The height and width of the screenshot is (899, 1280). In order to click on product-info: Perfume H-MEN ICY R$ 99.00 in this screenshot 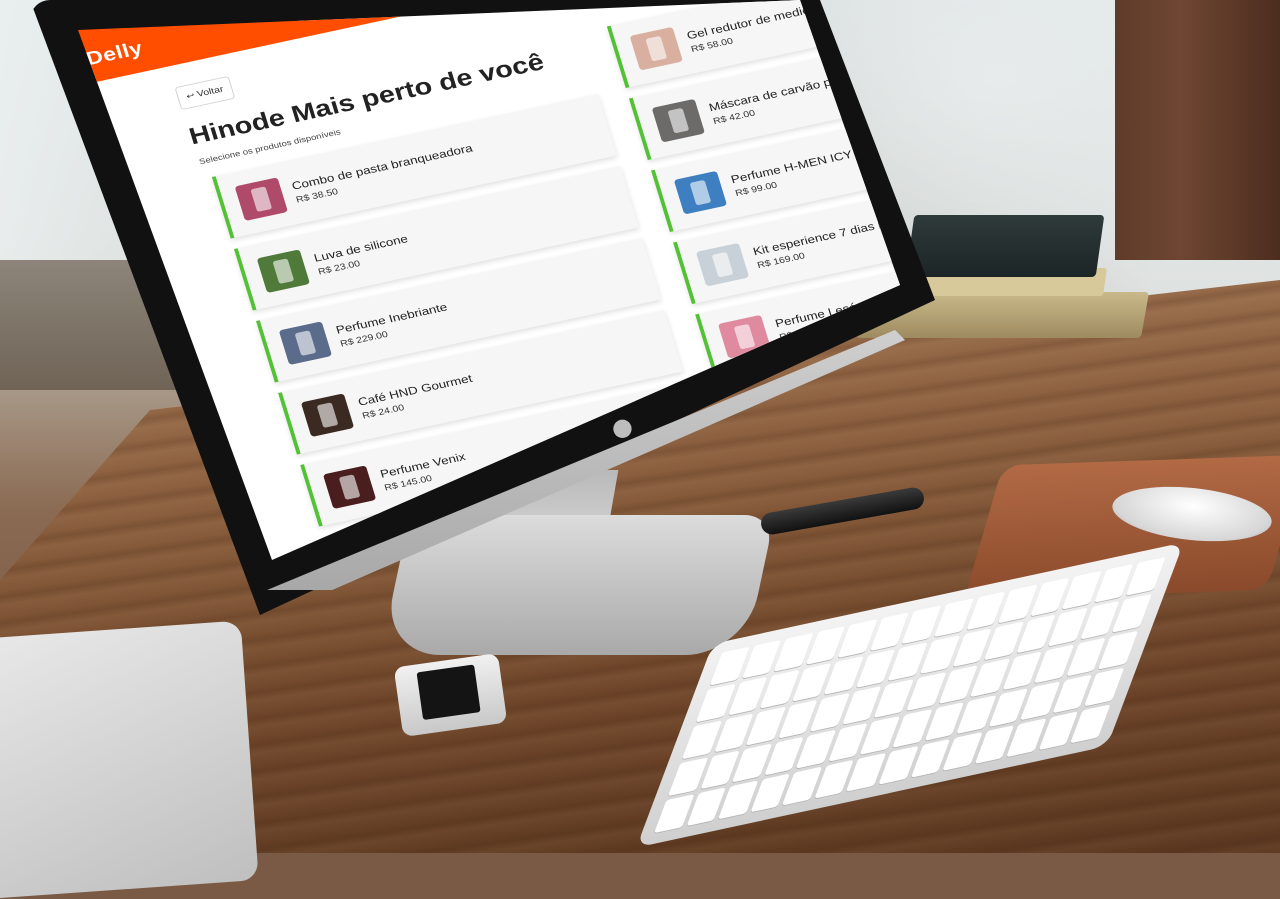, I will do `click(793, 173)`.